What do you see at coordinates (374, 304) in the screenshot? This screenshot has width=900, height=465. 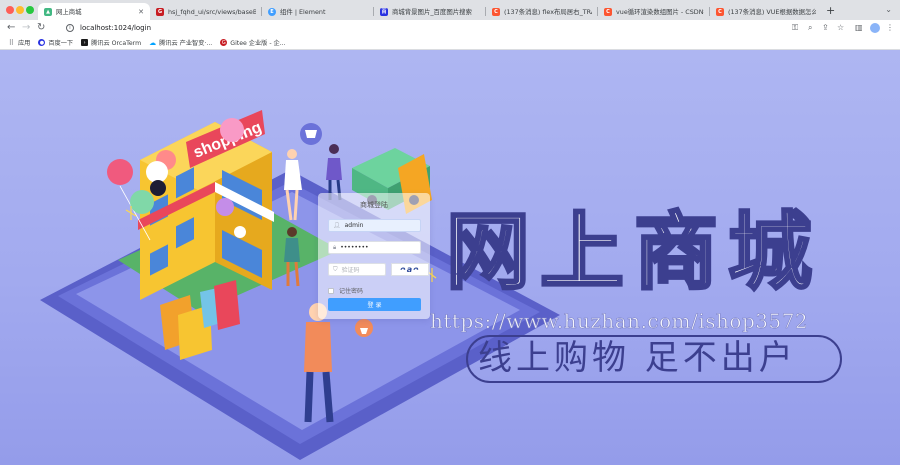 I see `login-button: 登 录` at bounding box center [374, 304].